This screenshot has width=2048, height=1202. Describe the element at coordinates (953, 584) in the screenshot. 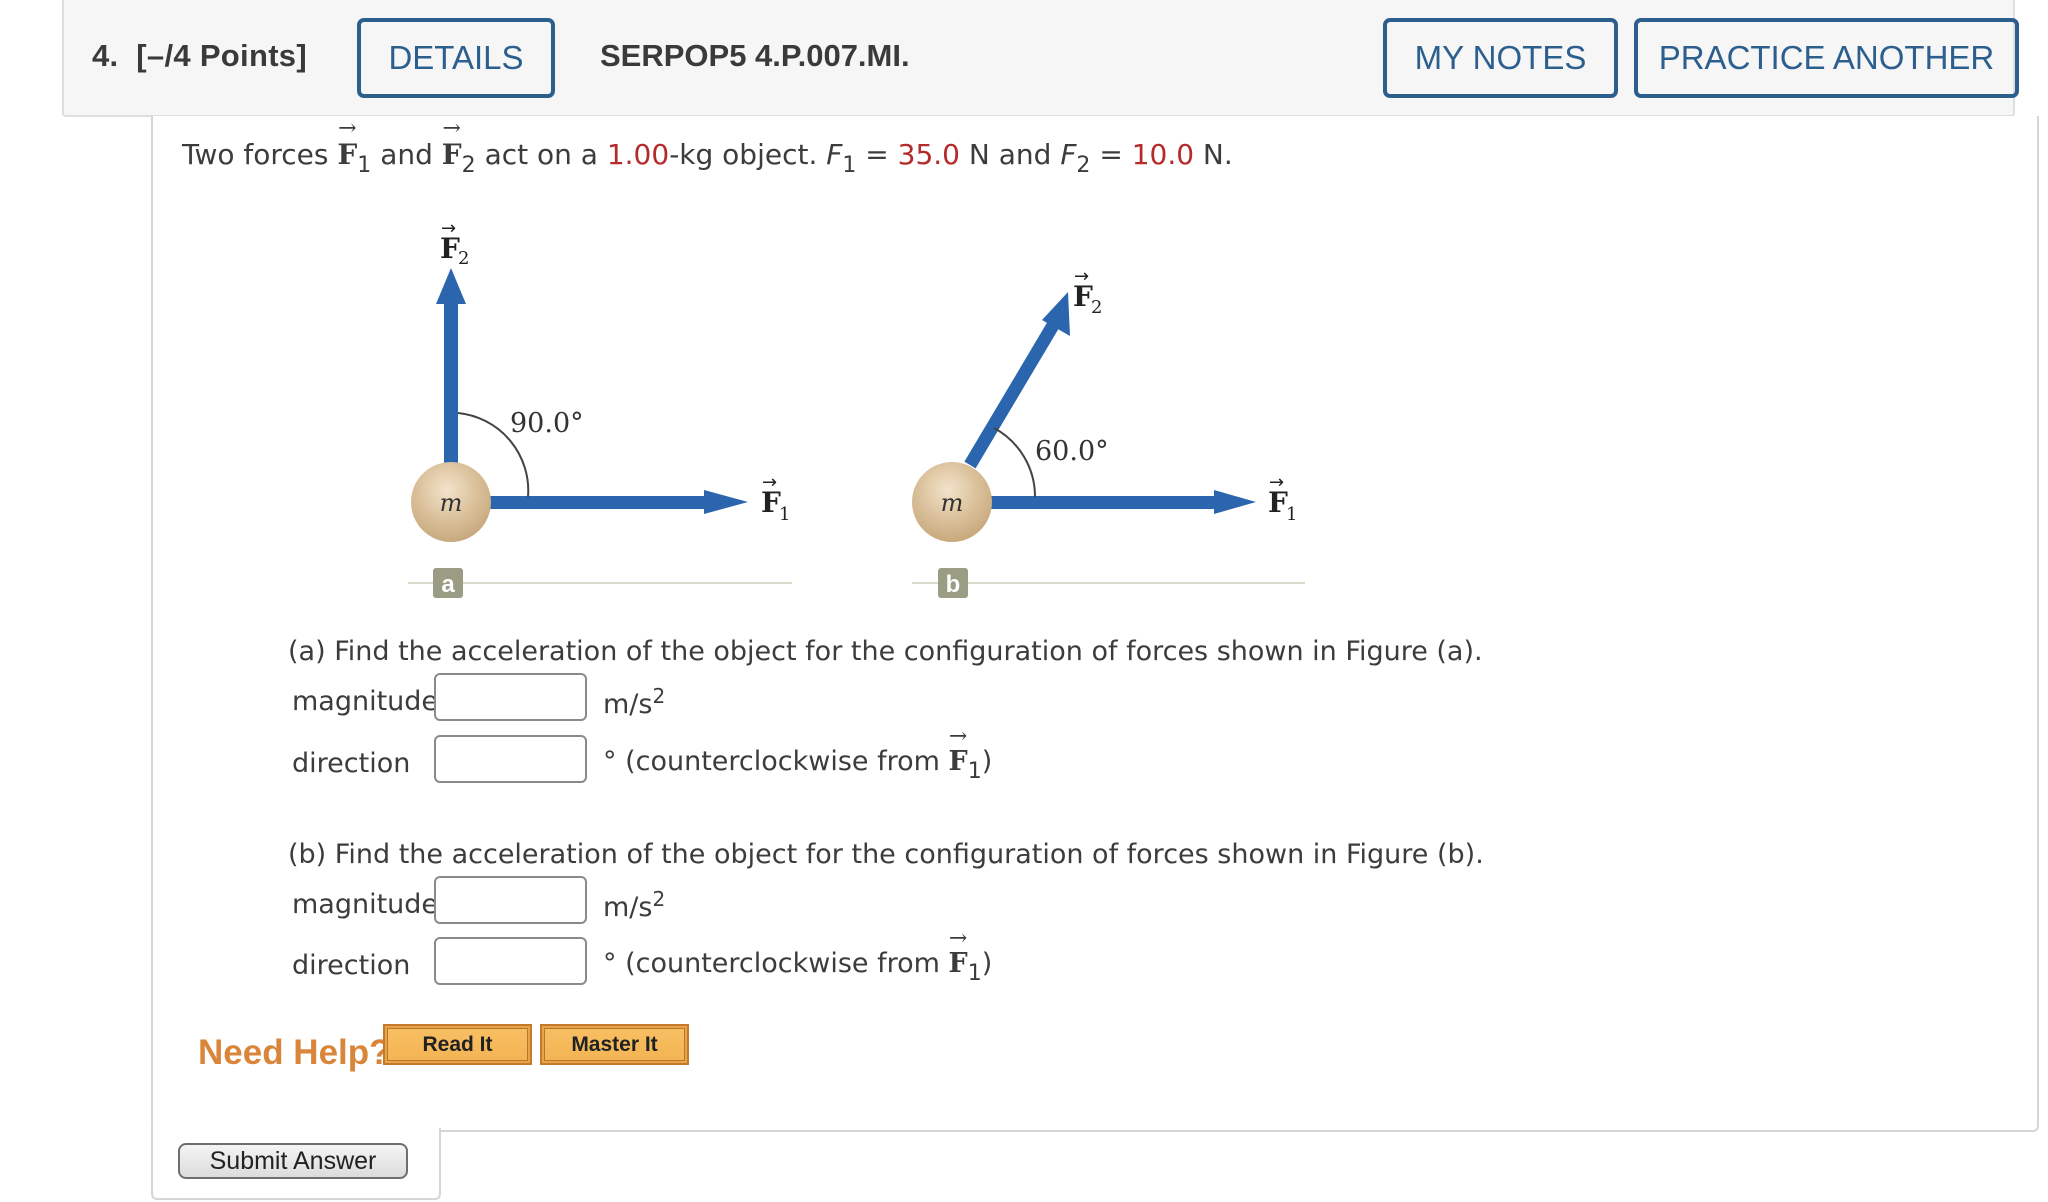

I see `figure-b-label: b` at that location.